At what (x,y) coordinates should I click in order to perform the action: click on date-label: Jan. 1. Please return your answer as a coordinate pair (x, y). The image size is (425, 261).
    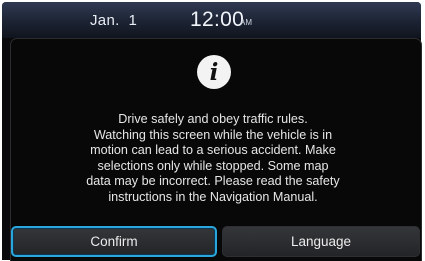
    Looking at the image, I should click on (114, 20).